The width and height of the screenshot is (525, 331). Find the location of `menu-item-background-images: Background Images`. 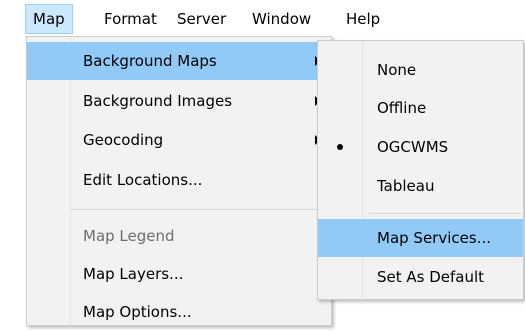

menu-item-background-images: Background Images is located at coordinates (179, 101).